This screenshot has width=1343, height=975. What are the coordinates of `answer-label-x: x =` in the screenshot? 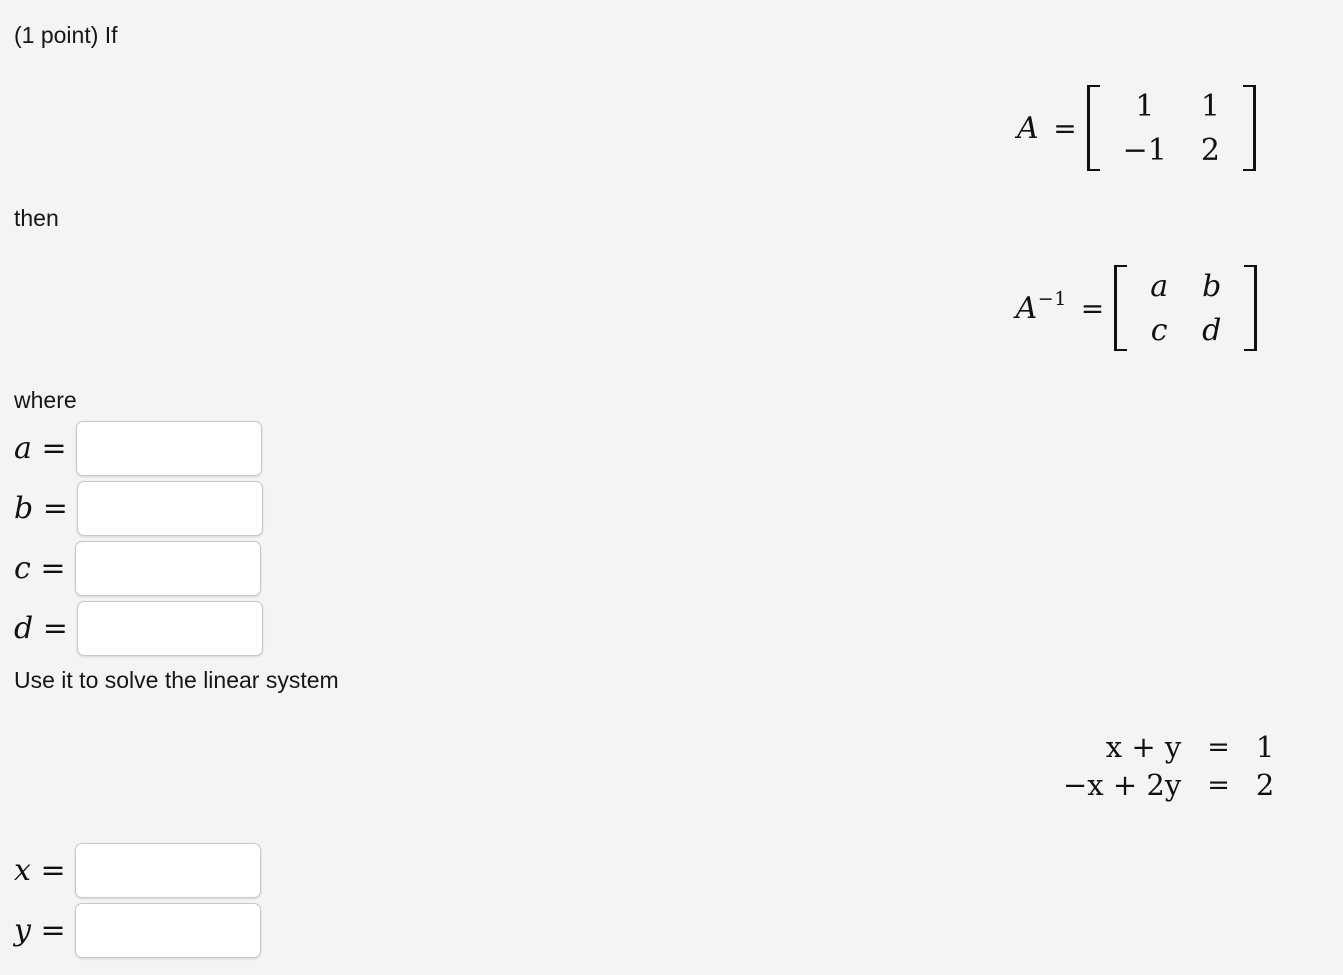 It's located at (40, 870).